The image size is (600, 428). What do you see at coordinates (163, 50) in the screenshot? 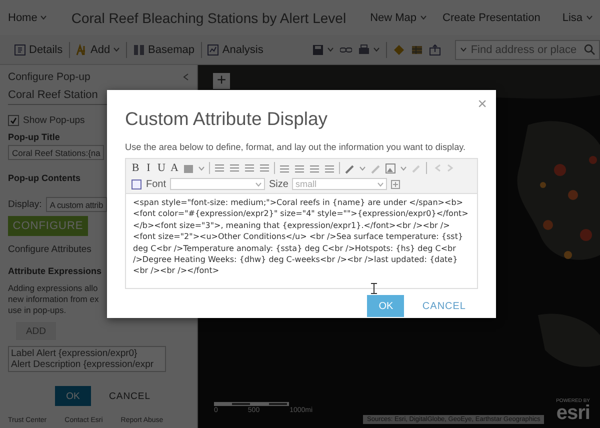
I see `toolbar-button: Basemap` at bounding box center [163, 50].